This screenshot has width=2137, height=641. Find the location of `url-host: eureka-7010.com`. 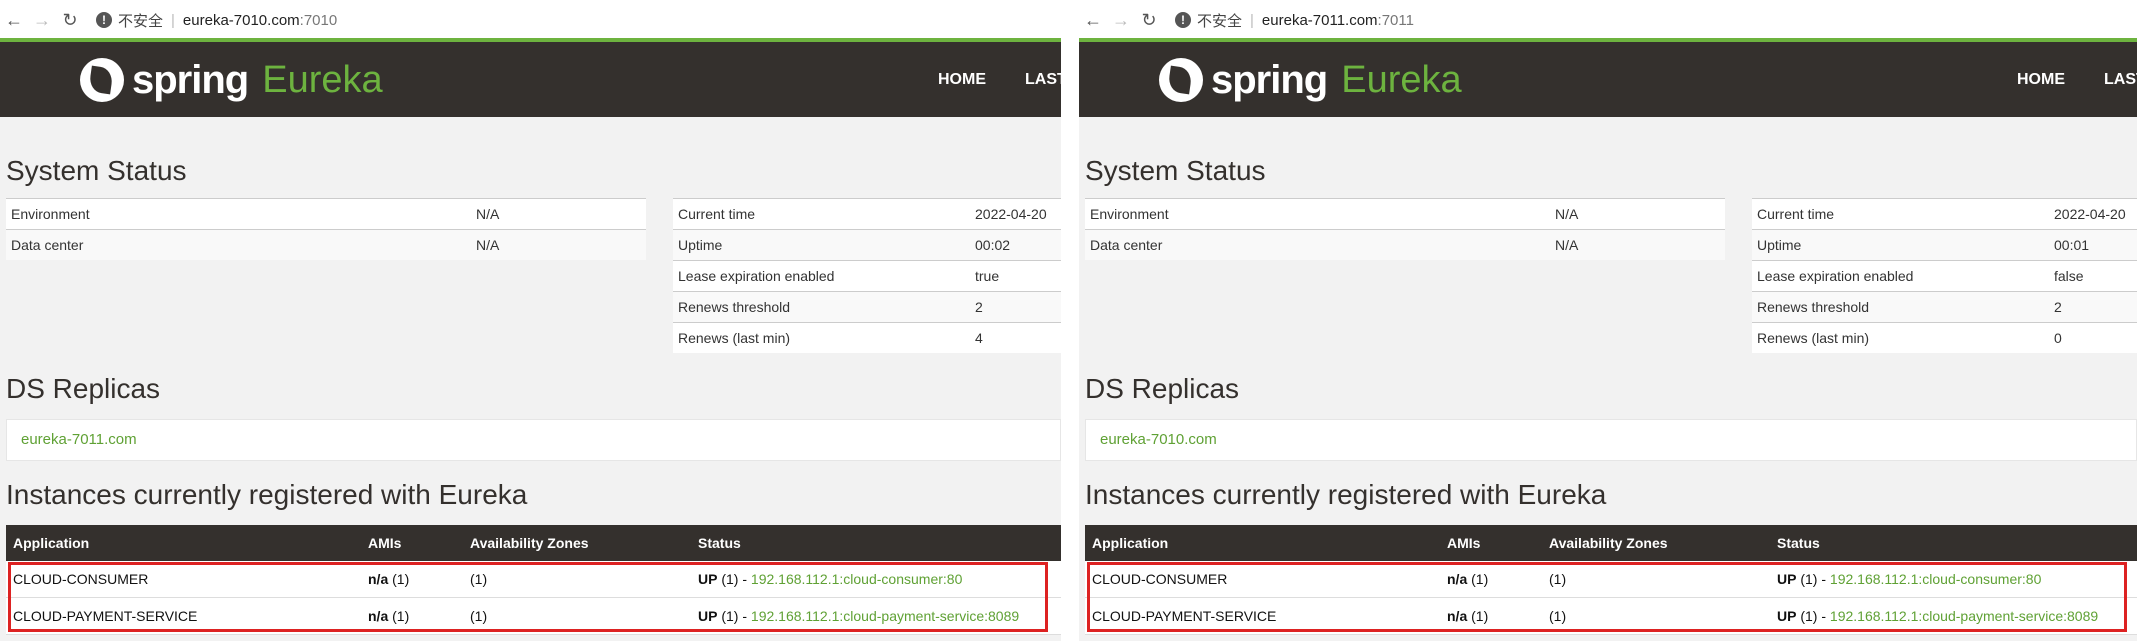

url-host: eureka-7010.com is located at coordinates (241, 20).